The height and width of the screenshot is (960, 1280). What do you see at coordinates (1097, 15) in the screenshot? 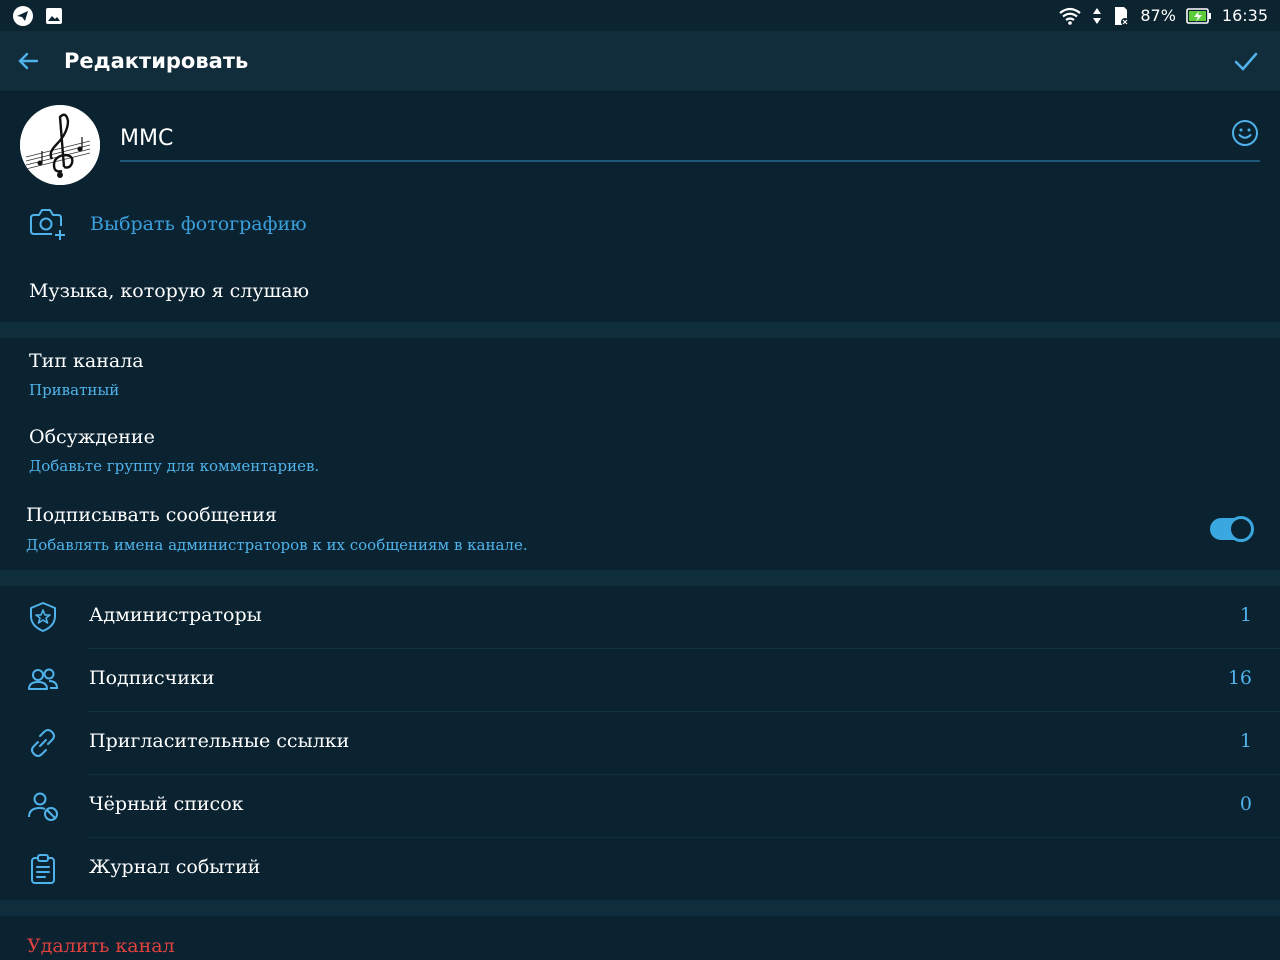
I see `data-transfer-icon` at bounding box center [1097, 15].